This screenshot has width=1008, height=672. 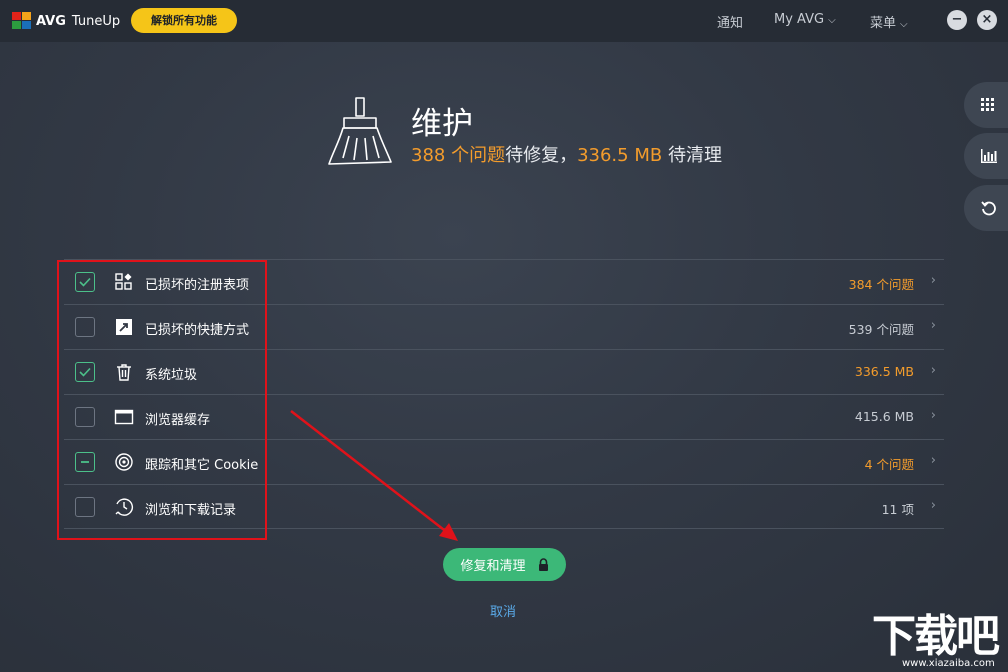 I want to click on lock-icon, so click(x=543, y=564).